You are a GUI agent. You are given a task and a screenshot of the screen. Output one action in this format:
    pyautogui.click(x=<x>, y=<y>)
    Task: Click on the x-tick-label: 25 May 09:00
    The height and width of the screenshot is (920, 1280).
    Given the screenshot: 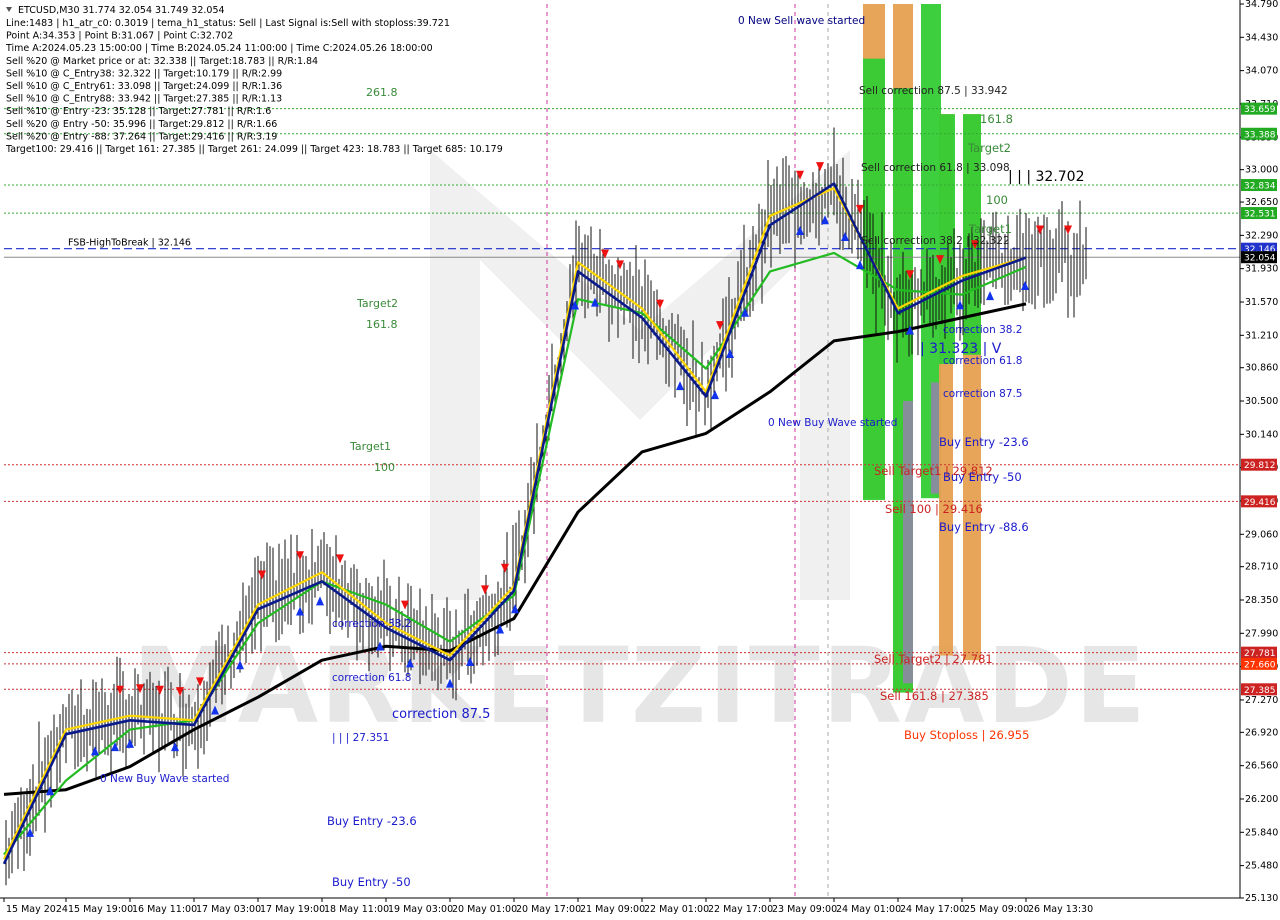 What is the action you would take?
    pyautogui.click(x=996, y=909)
    